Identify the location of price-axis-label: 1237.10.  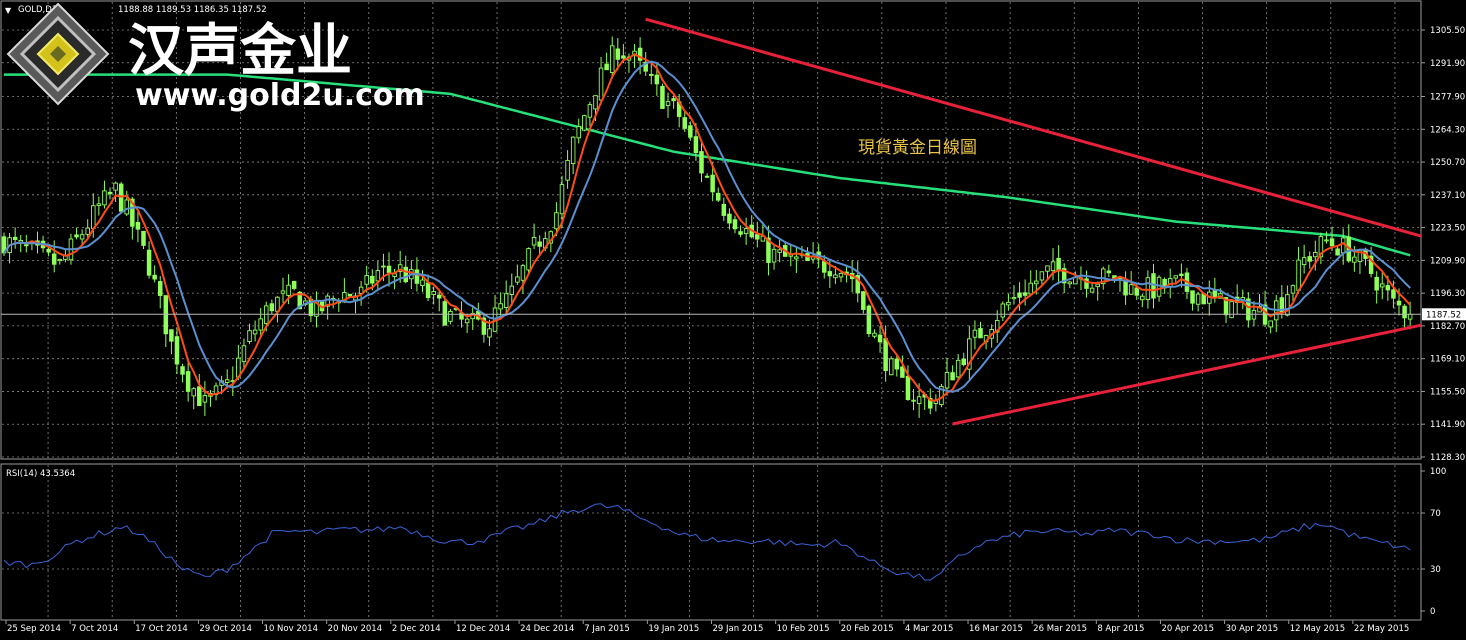
(1447, 196).